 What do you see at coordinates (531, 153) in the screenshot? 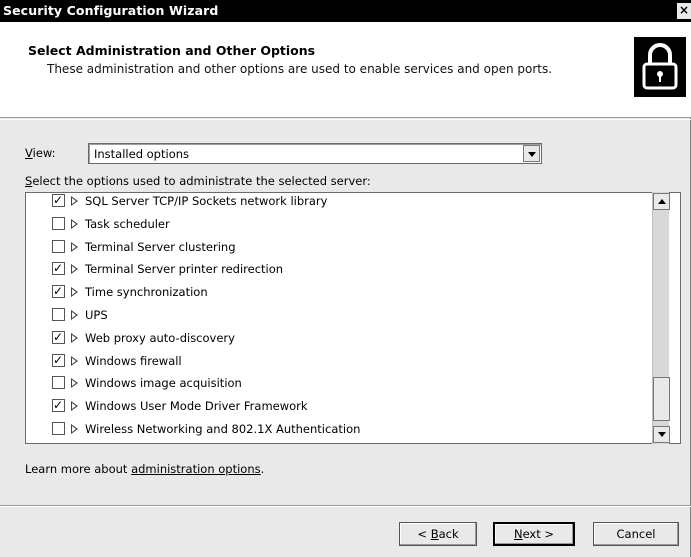
I see `chevron-down-icon` at bounding box center [531, 153].